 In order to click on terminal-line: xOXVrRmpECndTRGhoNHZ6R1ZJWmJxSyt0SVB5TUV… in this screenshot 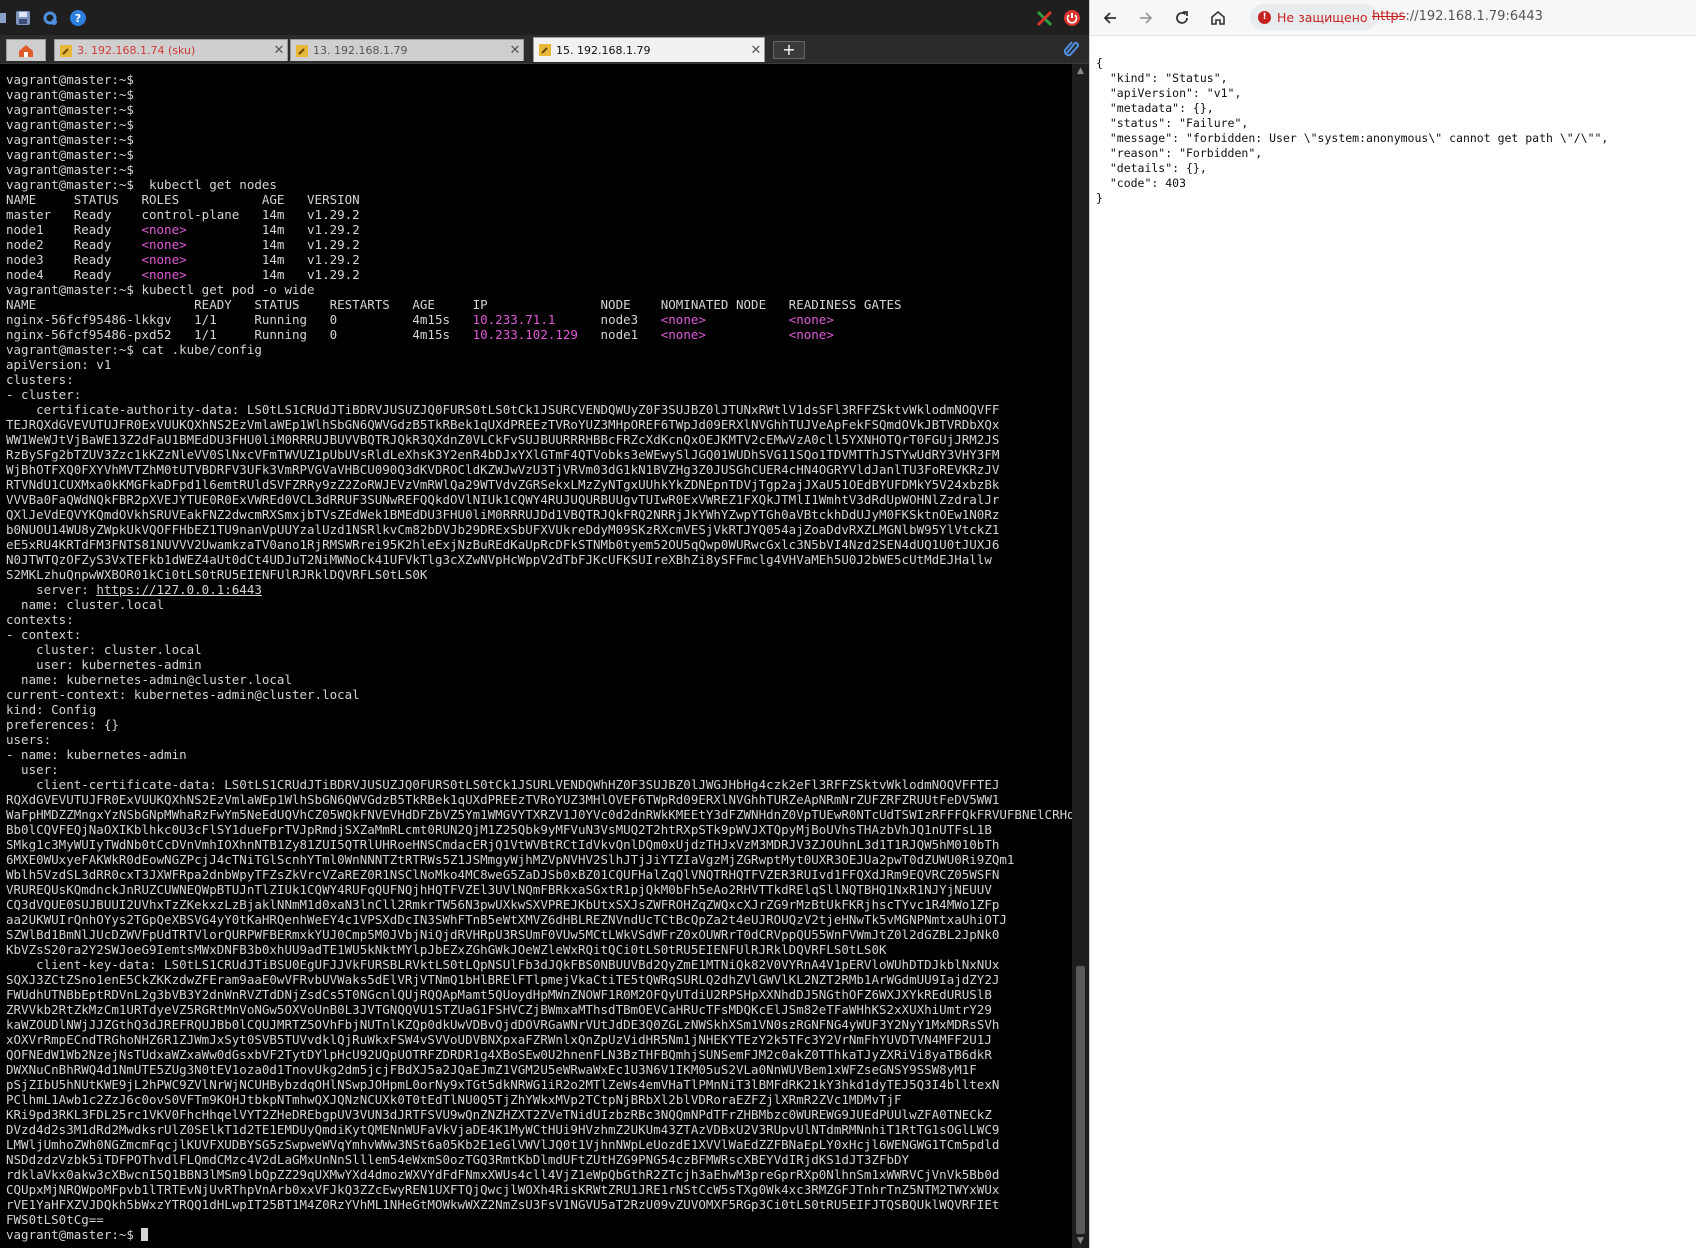, I will do `click(499, 1039)`.